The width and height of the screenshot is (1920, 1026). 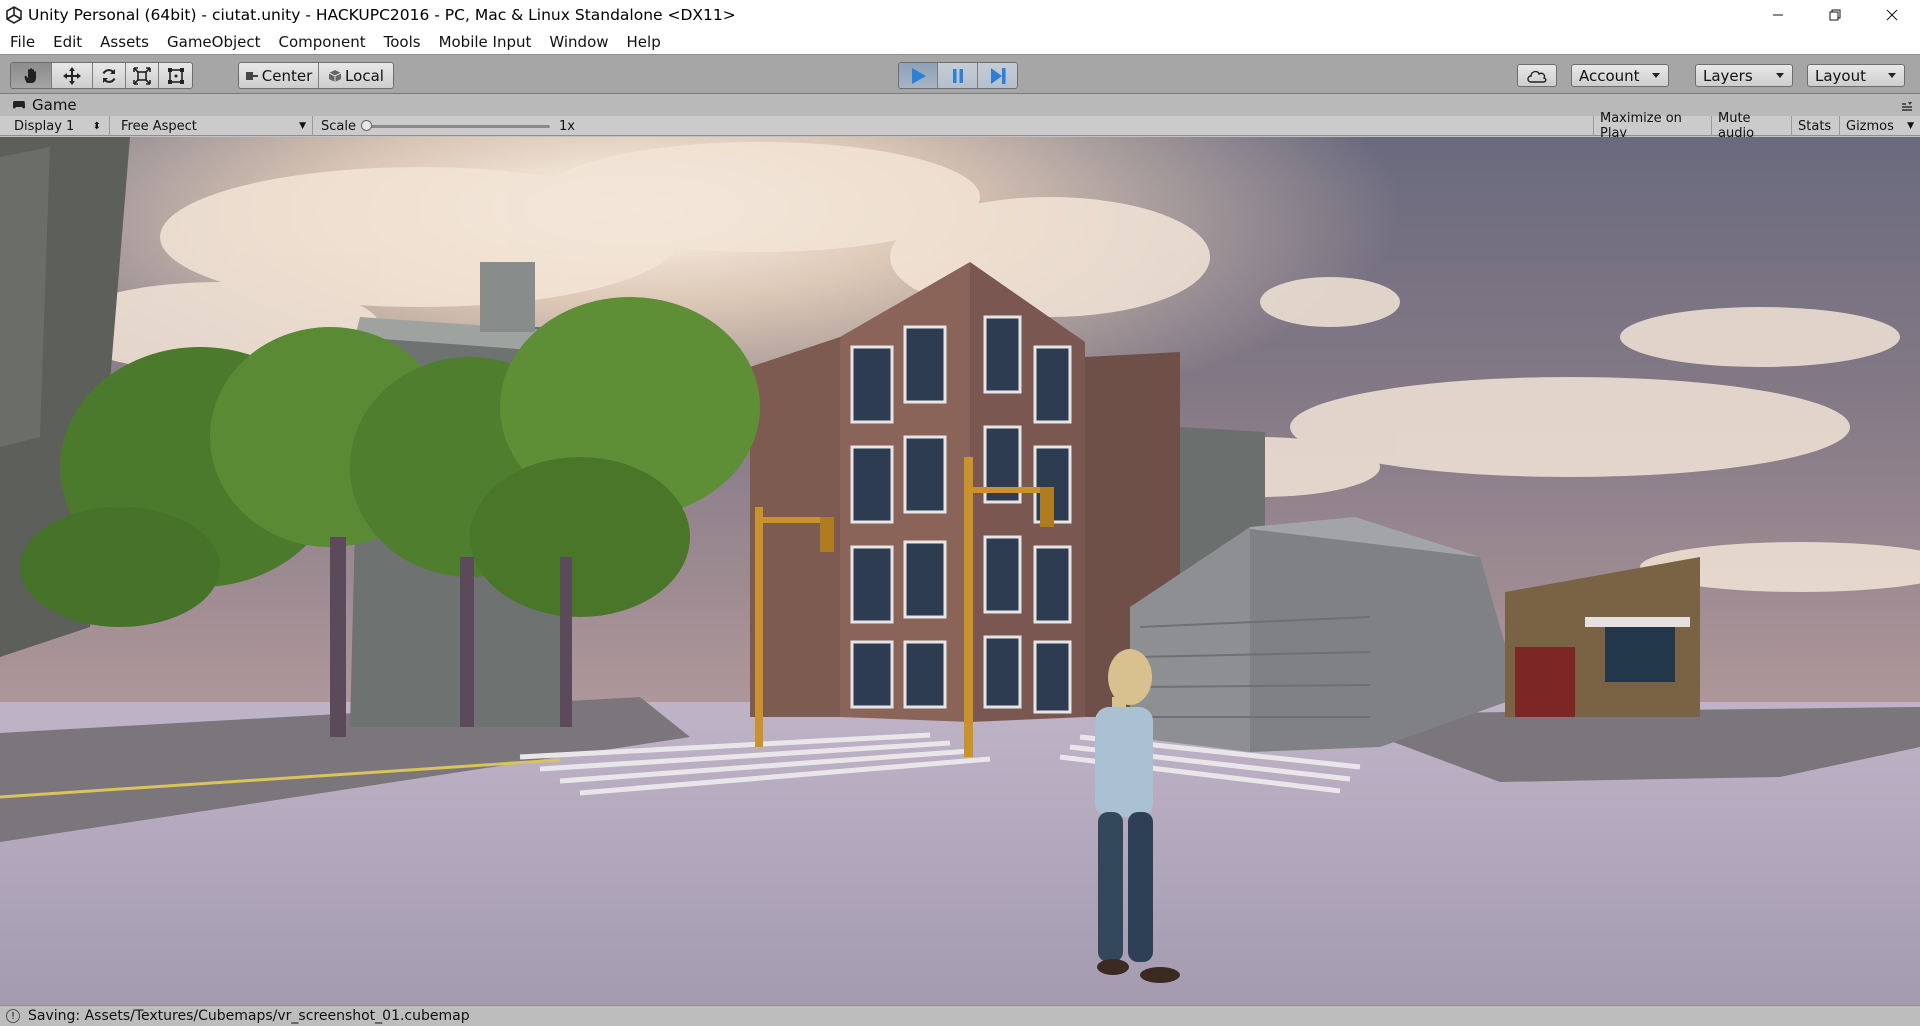 I want to click on menu-help: Help, so click(x=644, y=42).